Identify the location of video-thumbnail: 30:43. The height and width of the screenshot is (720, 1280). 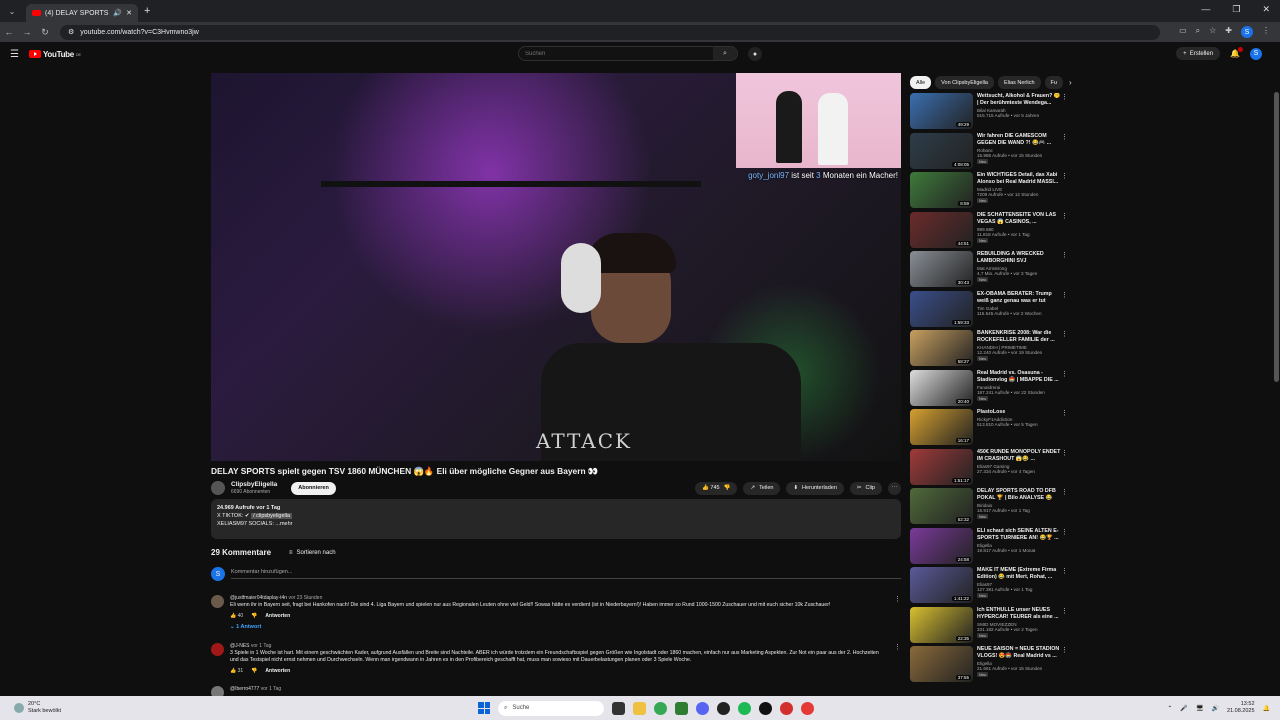
(941, 269).